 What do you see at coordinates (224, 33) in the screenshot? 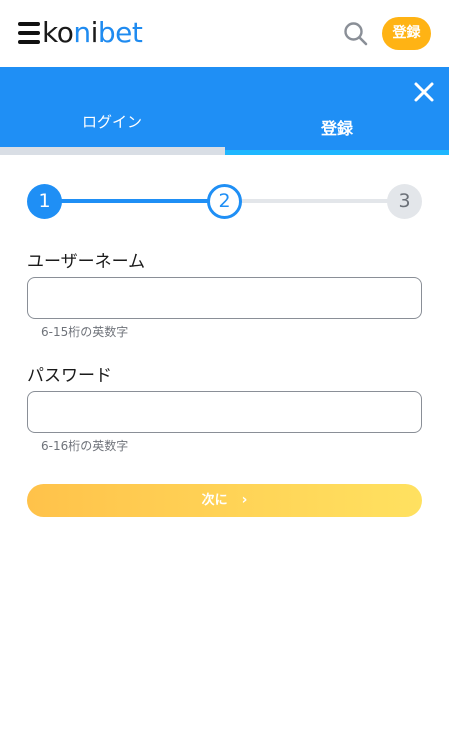
I see `top-bar: konibet 登録` at bounding box center [224, 33].